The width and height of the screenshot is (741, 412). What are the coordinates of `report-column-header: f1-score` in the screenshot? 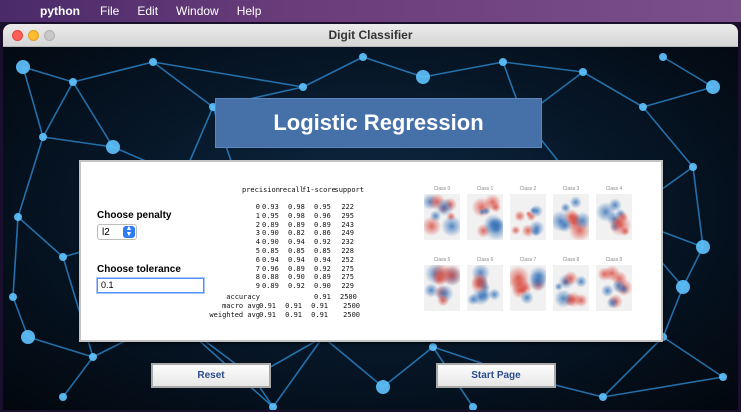 It's located at (319, 190).